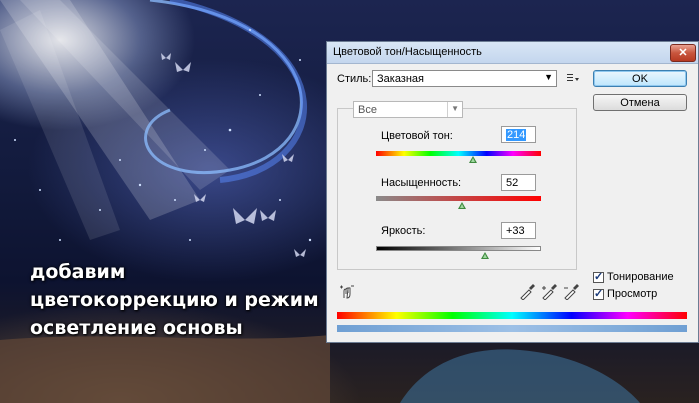 The image size is (699, 403). What do you see at coordinates (462, 205) in the screenshot?
I see `saturation-slider-thumb` at bounding box center [462, 205].